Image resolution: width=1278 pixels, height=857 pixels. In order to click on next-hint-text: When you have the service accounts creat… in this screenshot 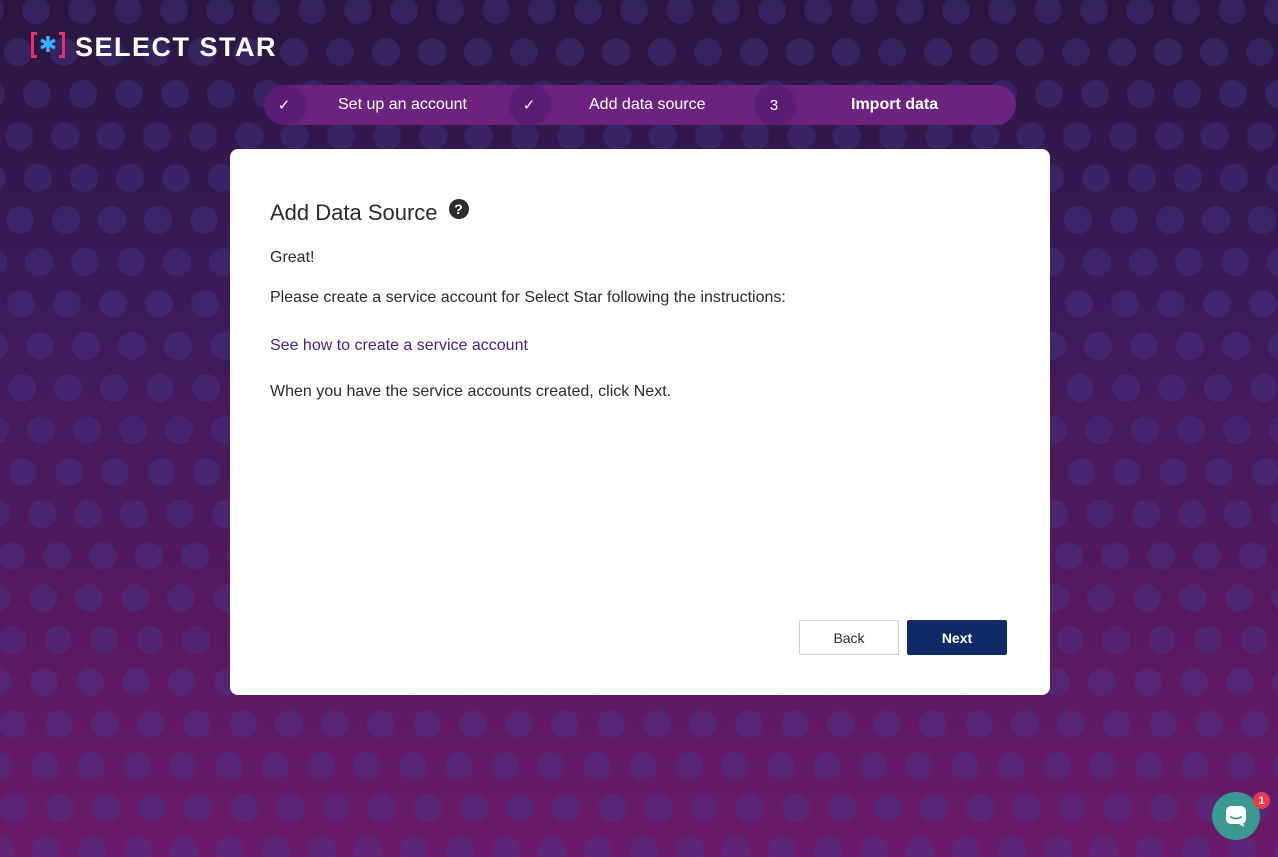, I will do `click(471, 391)`.